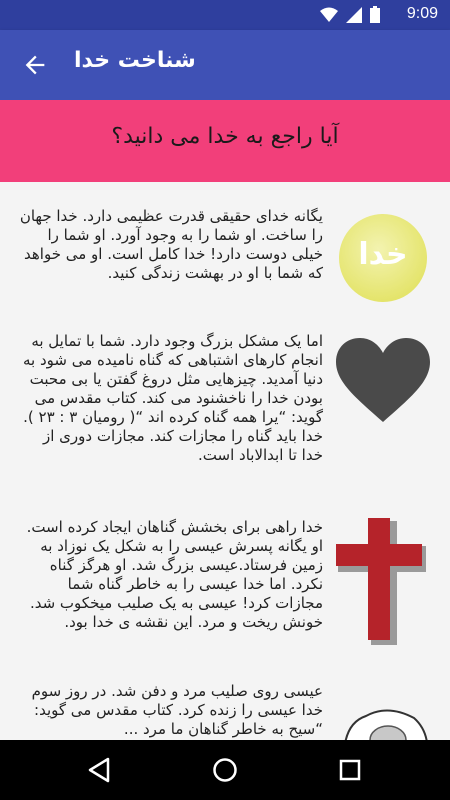  I want to click on question-banner: آیا راجع به خدا می دانید؟, so click(225, 141).